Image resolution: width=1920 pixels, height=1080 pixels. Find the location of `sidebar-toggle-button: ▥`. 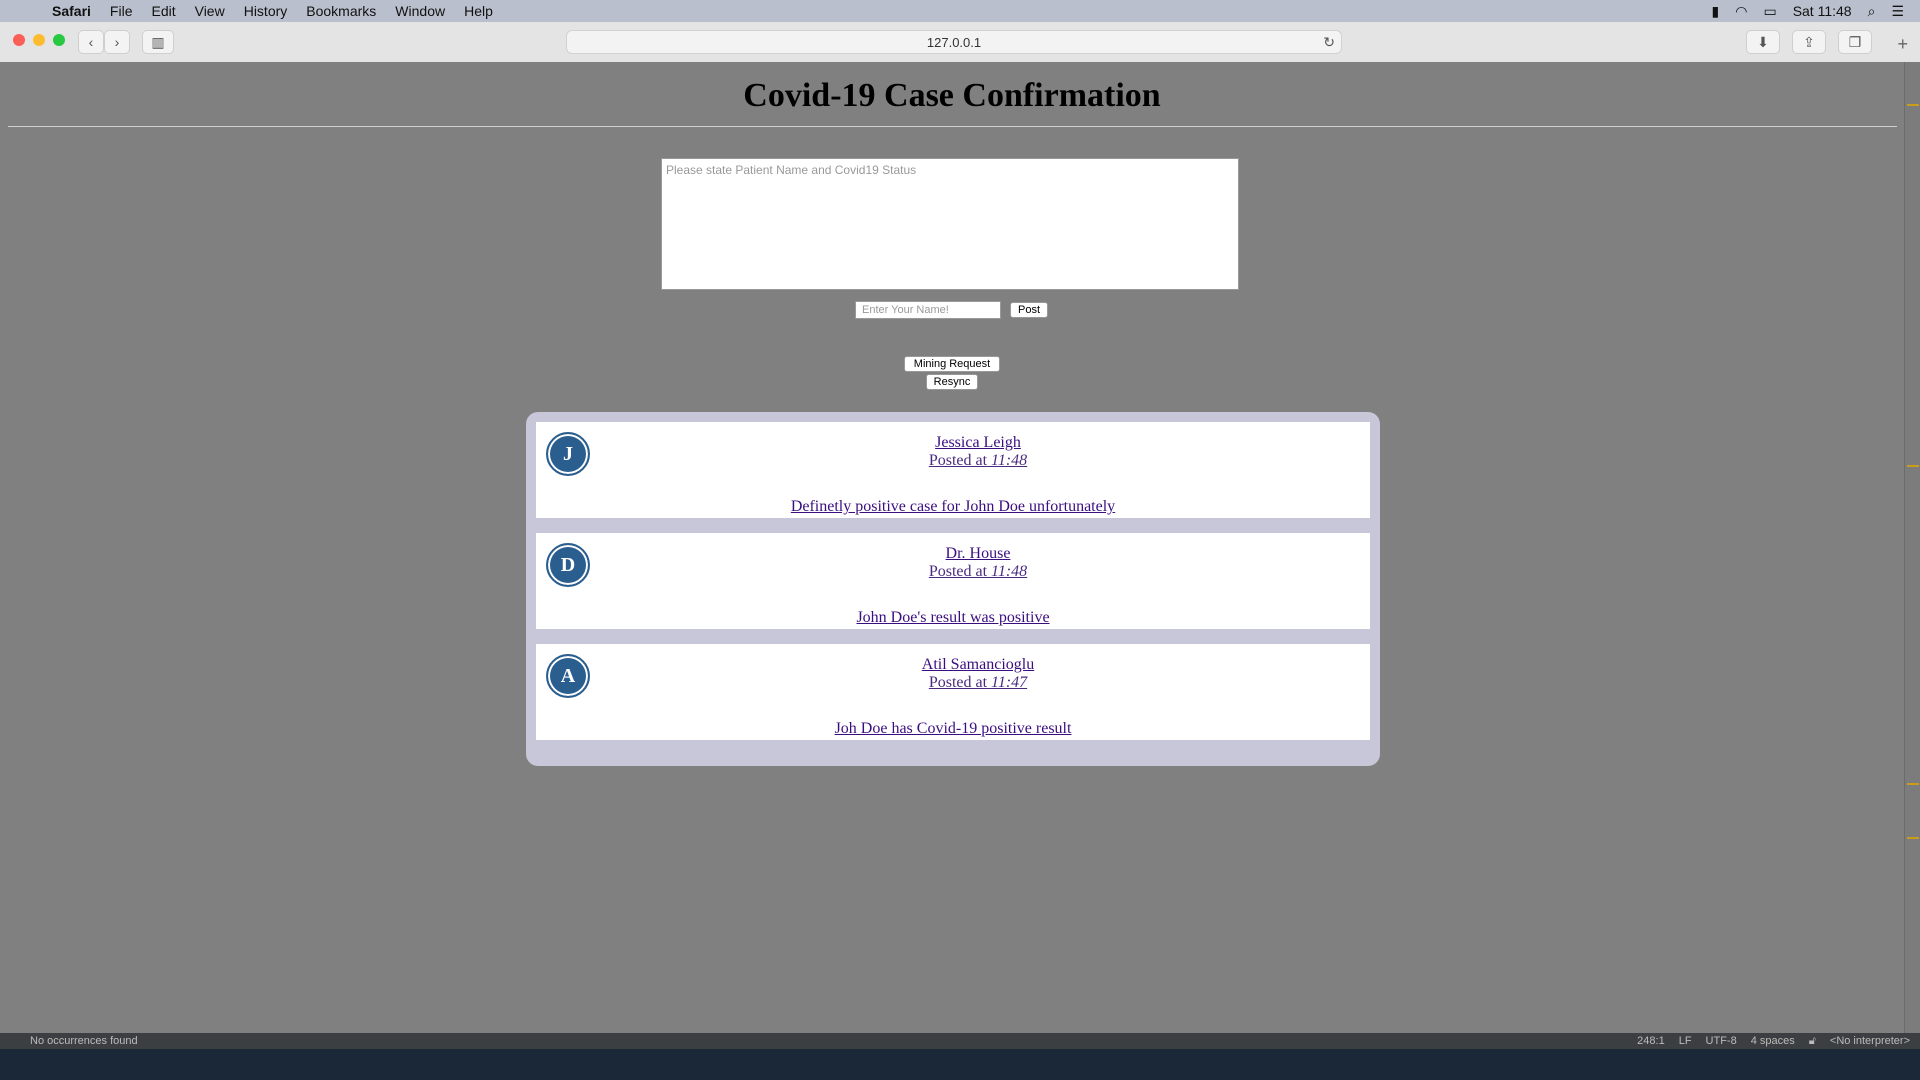

sidebar-toggle-button: ▥ is located at coordinates (158, 42).